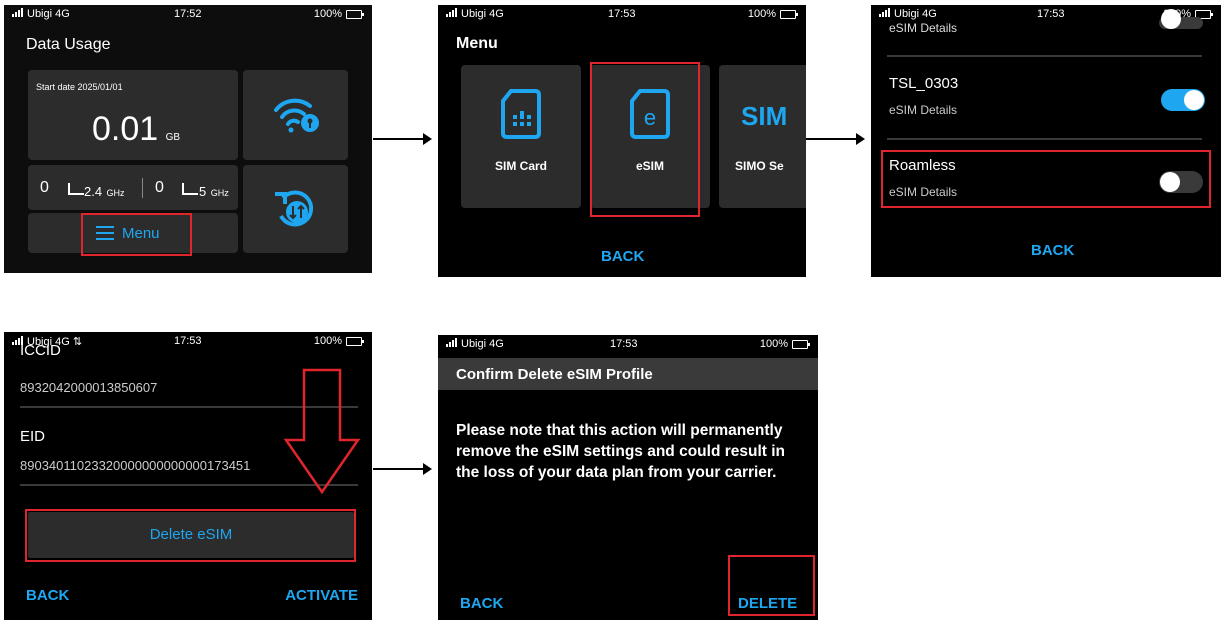 The height and width of the screenshot is (622, 1224). What do you see at coordinates (1046, 179) in the screenshot?
I see `roamless-highlight` at bounding box center [1046, 179].